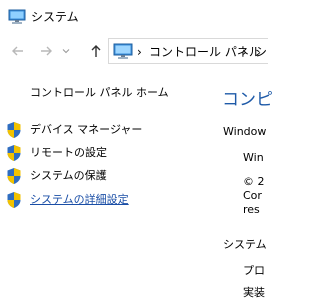 The width and height of the screenshot is (320, 308). Describe the element at coordinates (247, 100) in the screenshot. I see `page-heading: コンピ` at that location.